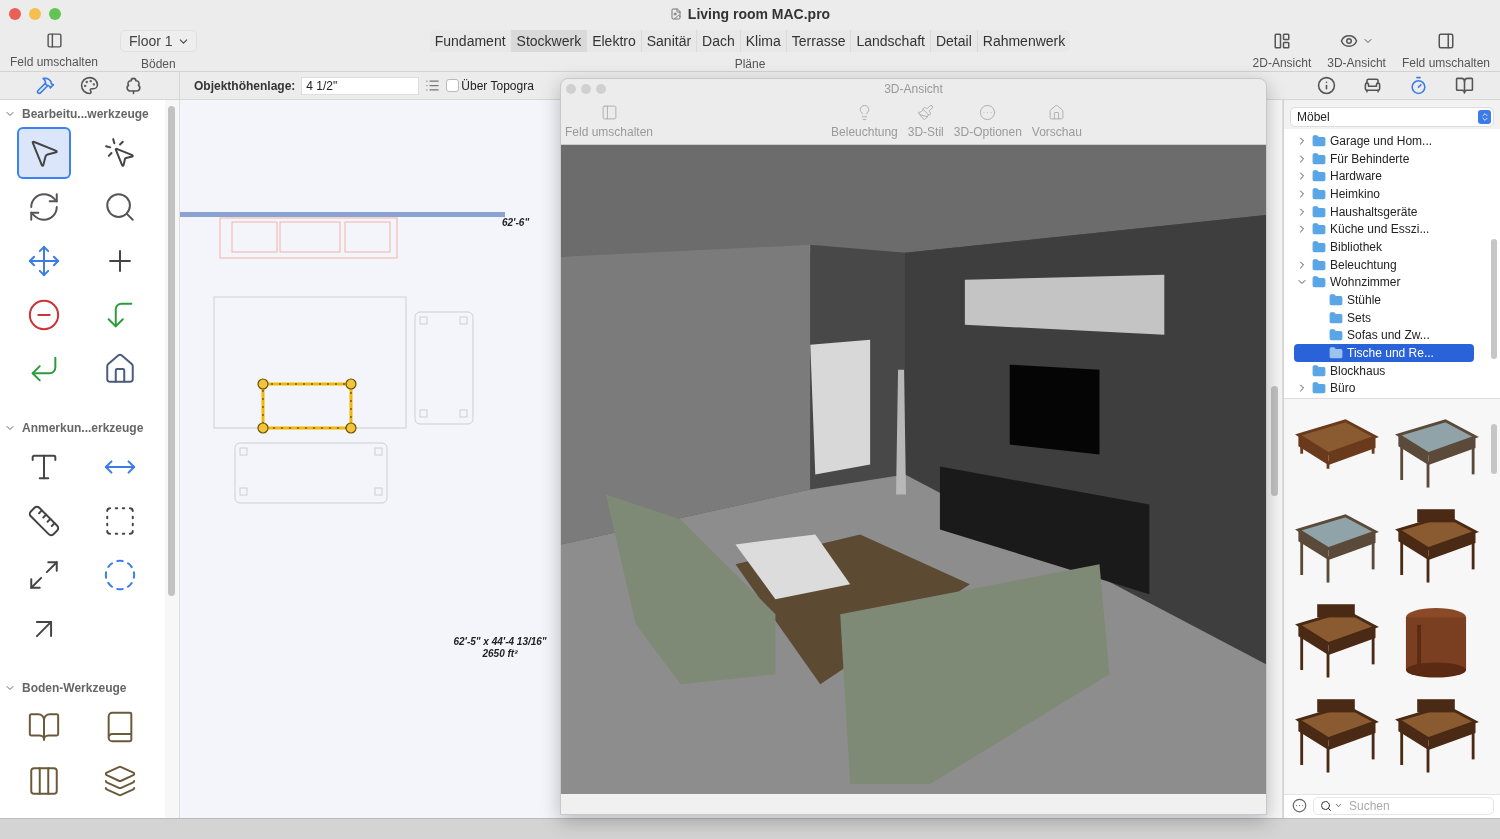  Describe the element at coordinates (516, 223) in the screenshot. I see `dimension-label: 62'-6"` at that location.